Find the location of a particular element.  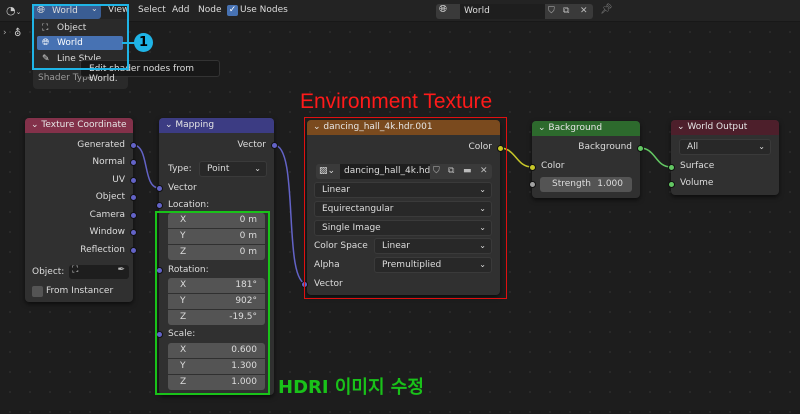

output-normal: Normal is located at coordinates (108, 162).